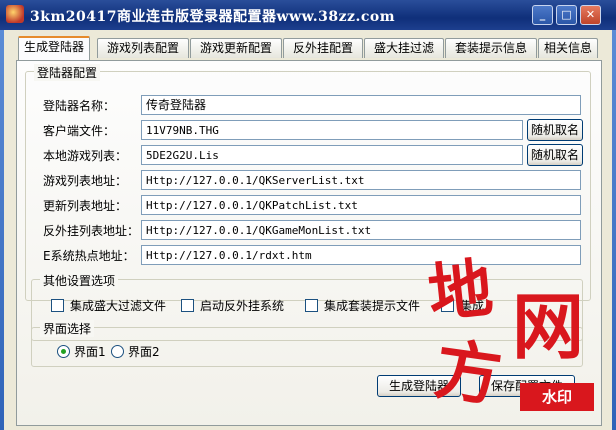 The width and height of the screenshot is (616, 430). I want to click on field-label-local-game-list: 本地游戏列表：, so click(85, 156).